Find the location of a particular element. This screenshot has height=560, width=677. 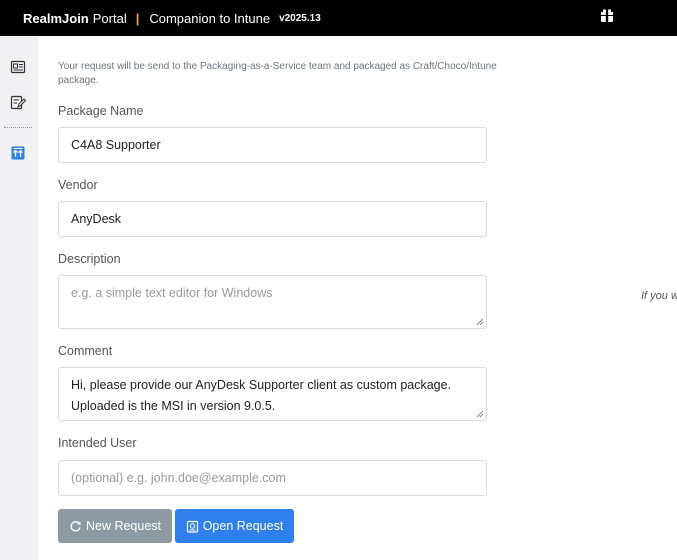

app-version: v2025.13 is located at coordinates (300, 18).